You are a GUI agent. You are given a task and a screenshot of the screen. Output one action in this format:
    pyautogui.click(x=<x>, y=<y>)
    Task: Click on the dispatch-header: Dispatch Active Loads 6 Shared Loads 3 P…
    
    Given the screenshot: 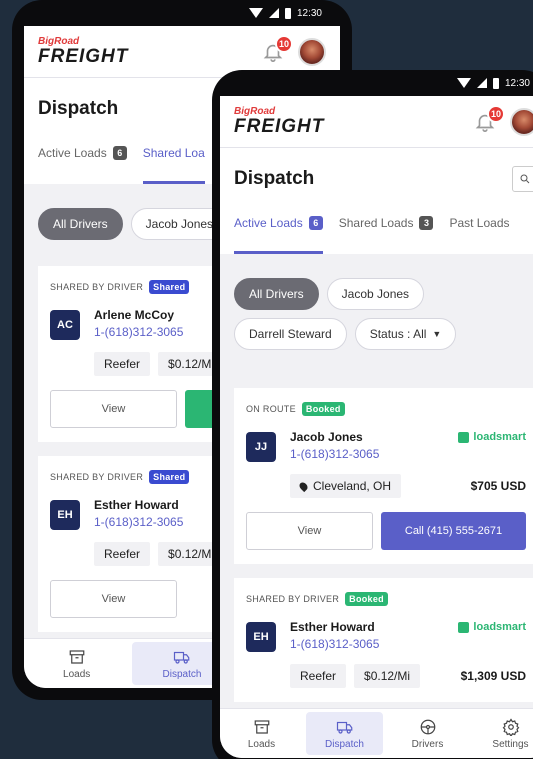 What is the action you would take?
    pyautogui.click(x=376, y=201)
    